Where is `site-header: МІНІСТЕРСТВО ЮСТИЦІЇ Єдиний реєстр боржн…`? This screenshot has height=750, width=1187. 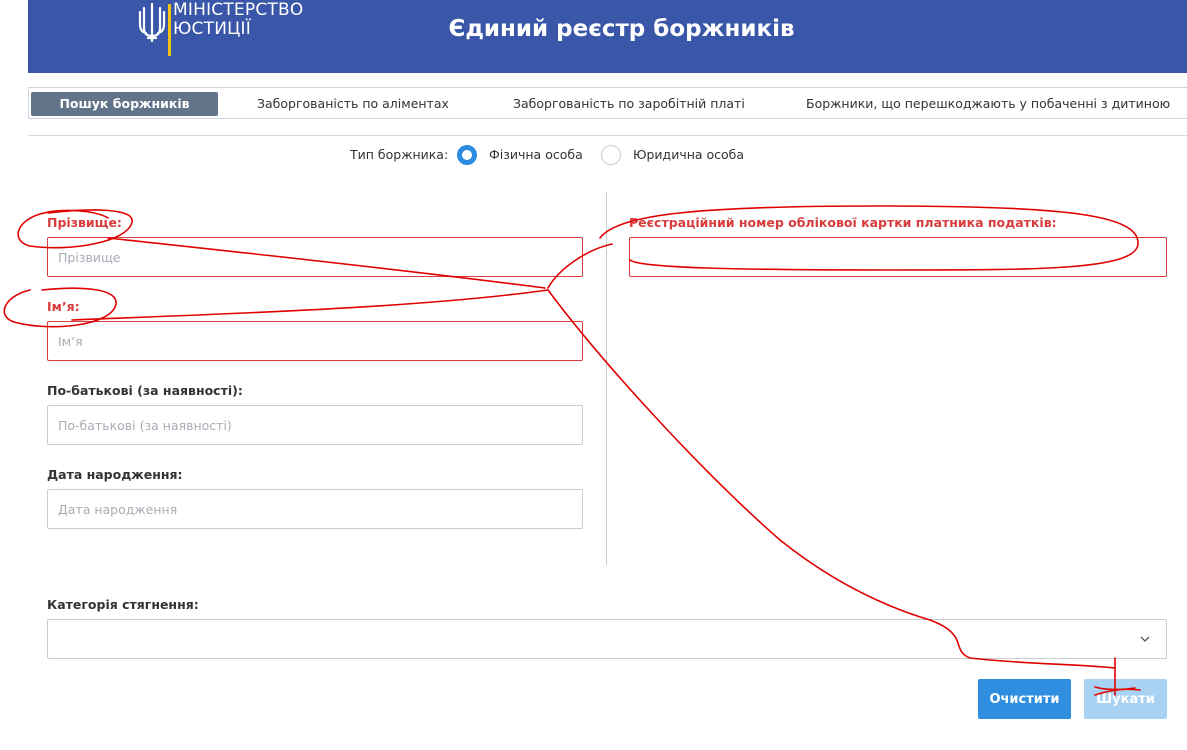
site-header: МІНІСТЕРСТВО ЮСТИЦІЇ Єдиний реєстр боржн… is located at coordinates (607, 36).